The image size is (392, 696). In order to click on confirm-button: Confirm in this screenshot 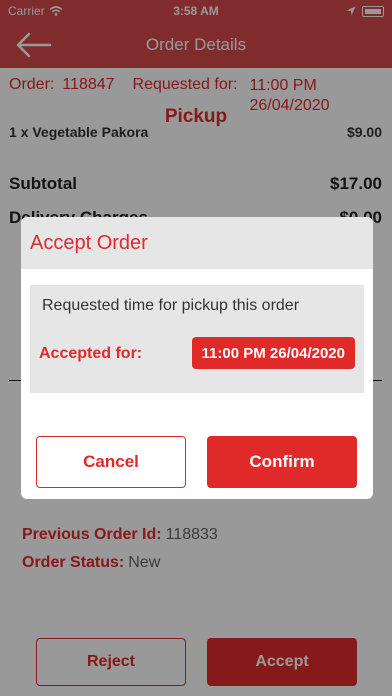, I will do `click(282, 462)`.